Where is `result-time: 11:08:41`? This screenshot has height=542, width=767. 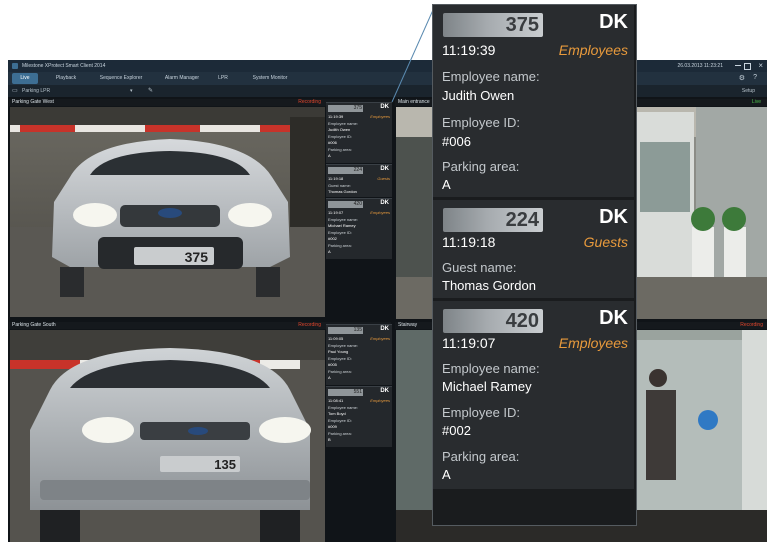
result-time: 11:08:41 is located at coordinates (336, 400).